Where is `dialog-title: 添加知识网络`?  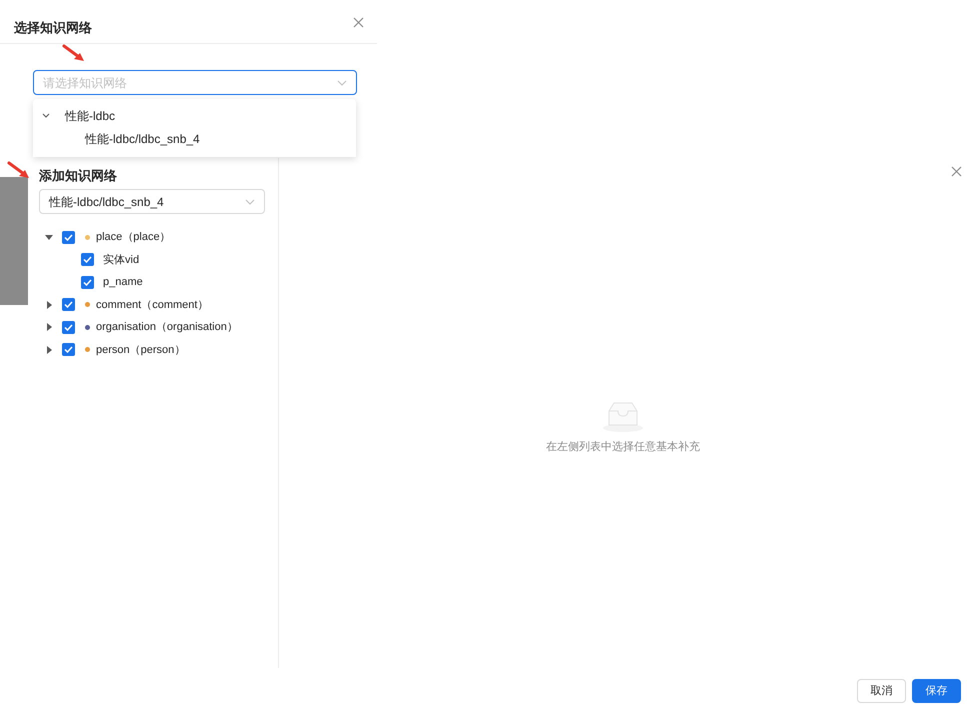
dialog-title: 添加知识网络 is located at coordinates (78, 175).